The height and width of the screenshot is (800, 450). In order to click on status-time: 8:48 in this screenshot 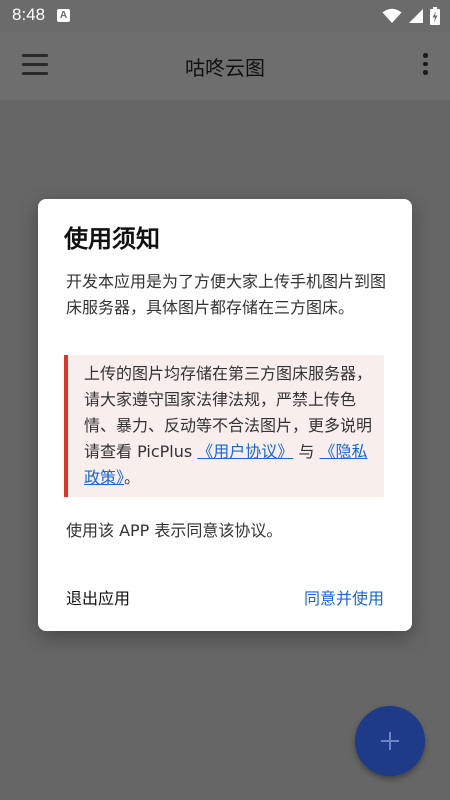, I will do `click(29, 14)`.